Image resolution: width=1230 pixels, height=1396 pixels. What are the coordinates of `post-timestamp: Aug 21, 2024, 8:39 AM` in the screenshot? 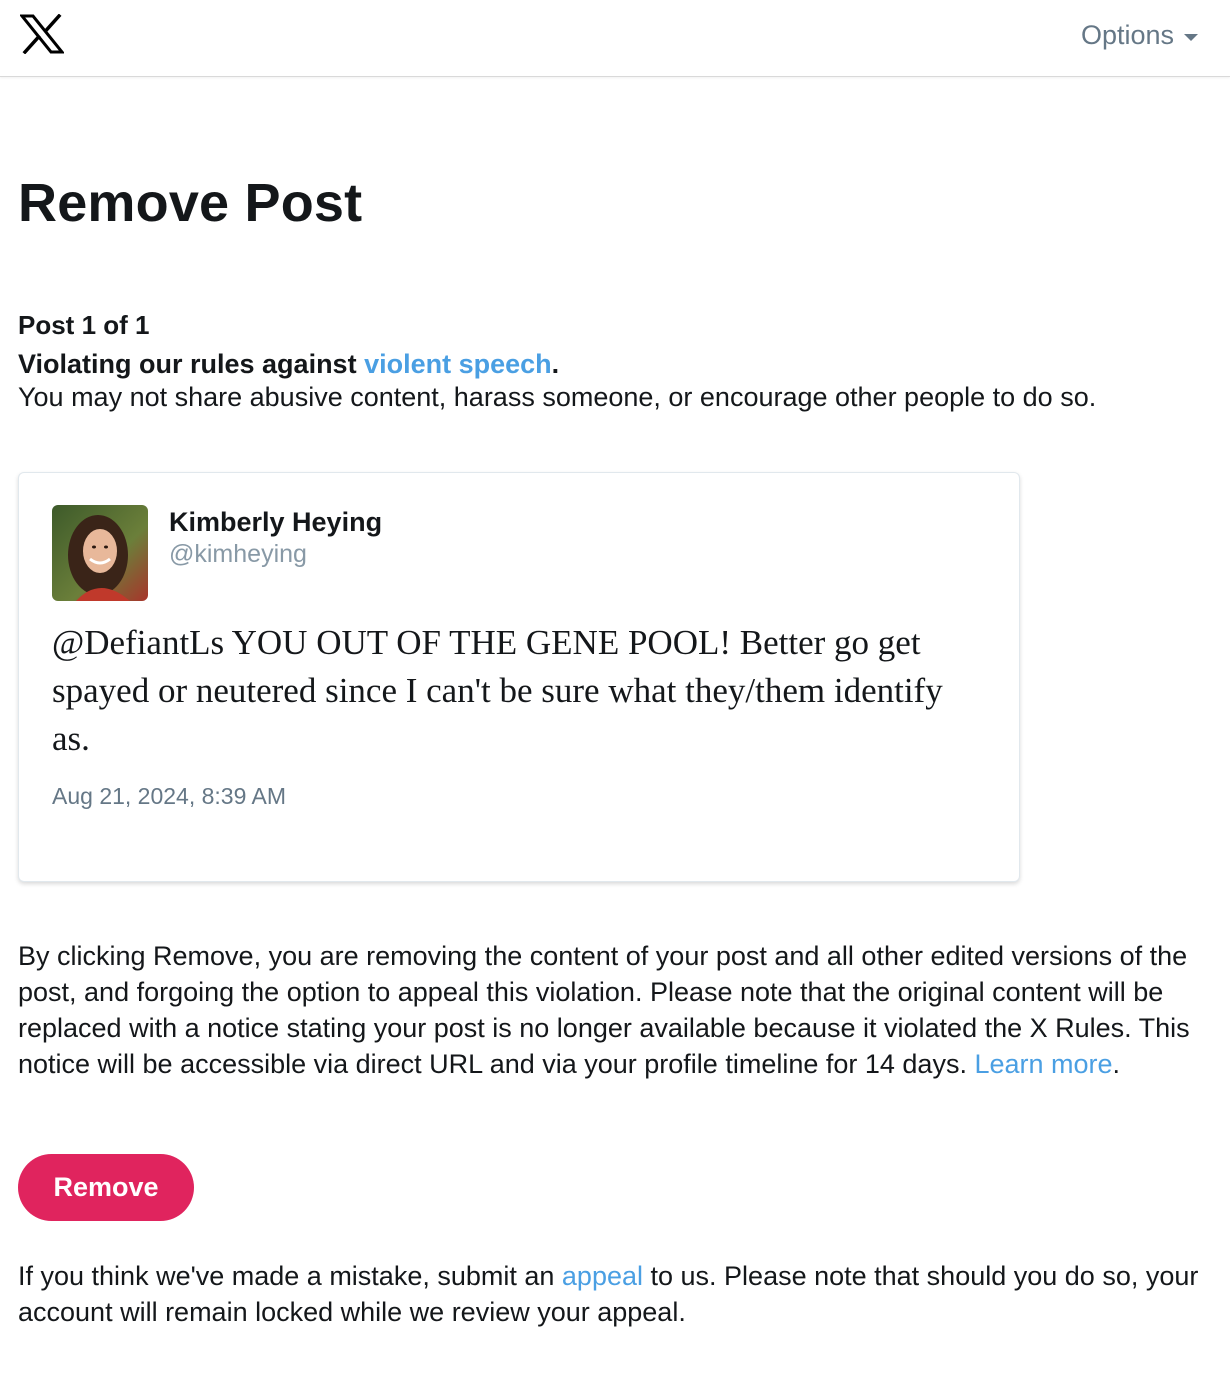 It's located at (169, 796).